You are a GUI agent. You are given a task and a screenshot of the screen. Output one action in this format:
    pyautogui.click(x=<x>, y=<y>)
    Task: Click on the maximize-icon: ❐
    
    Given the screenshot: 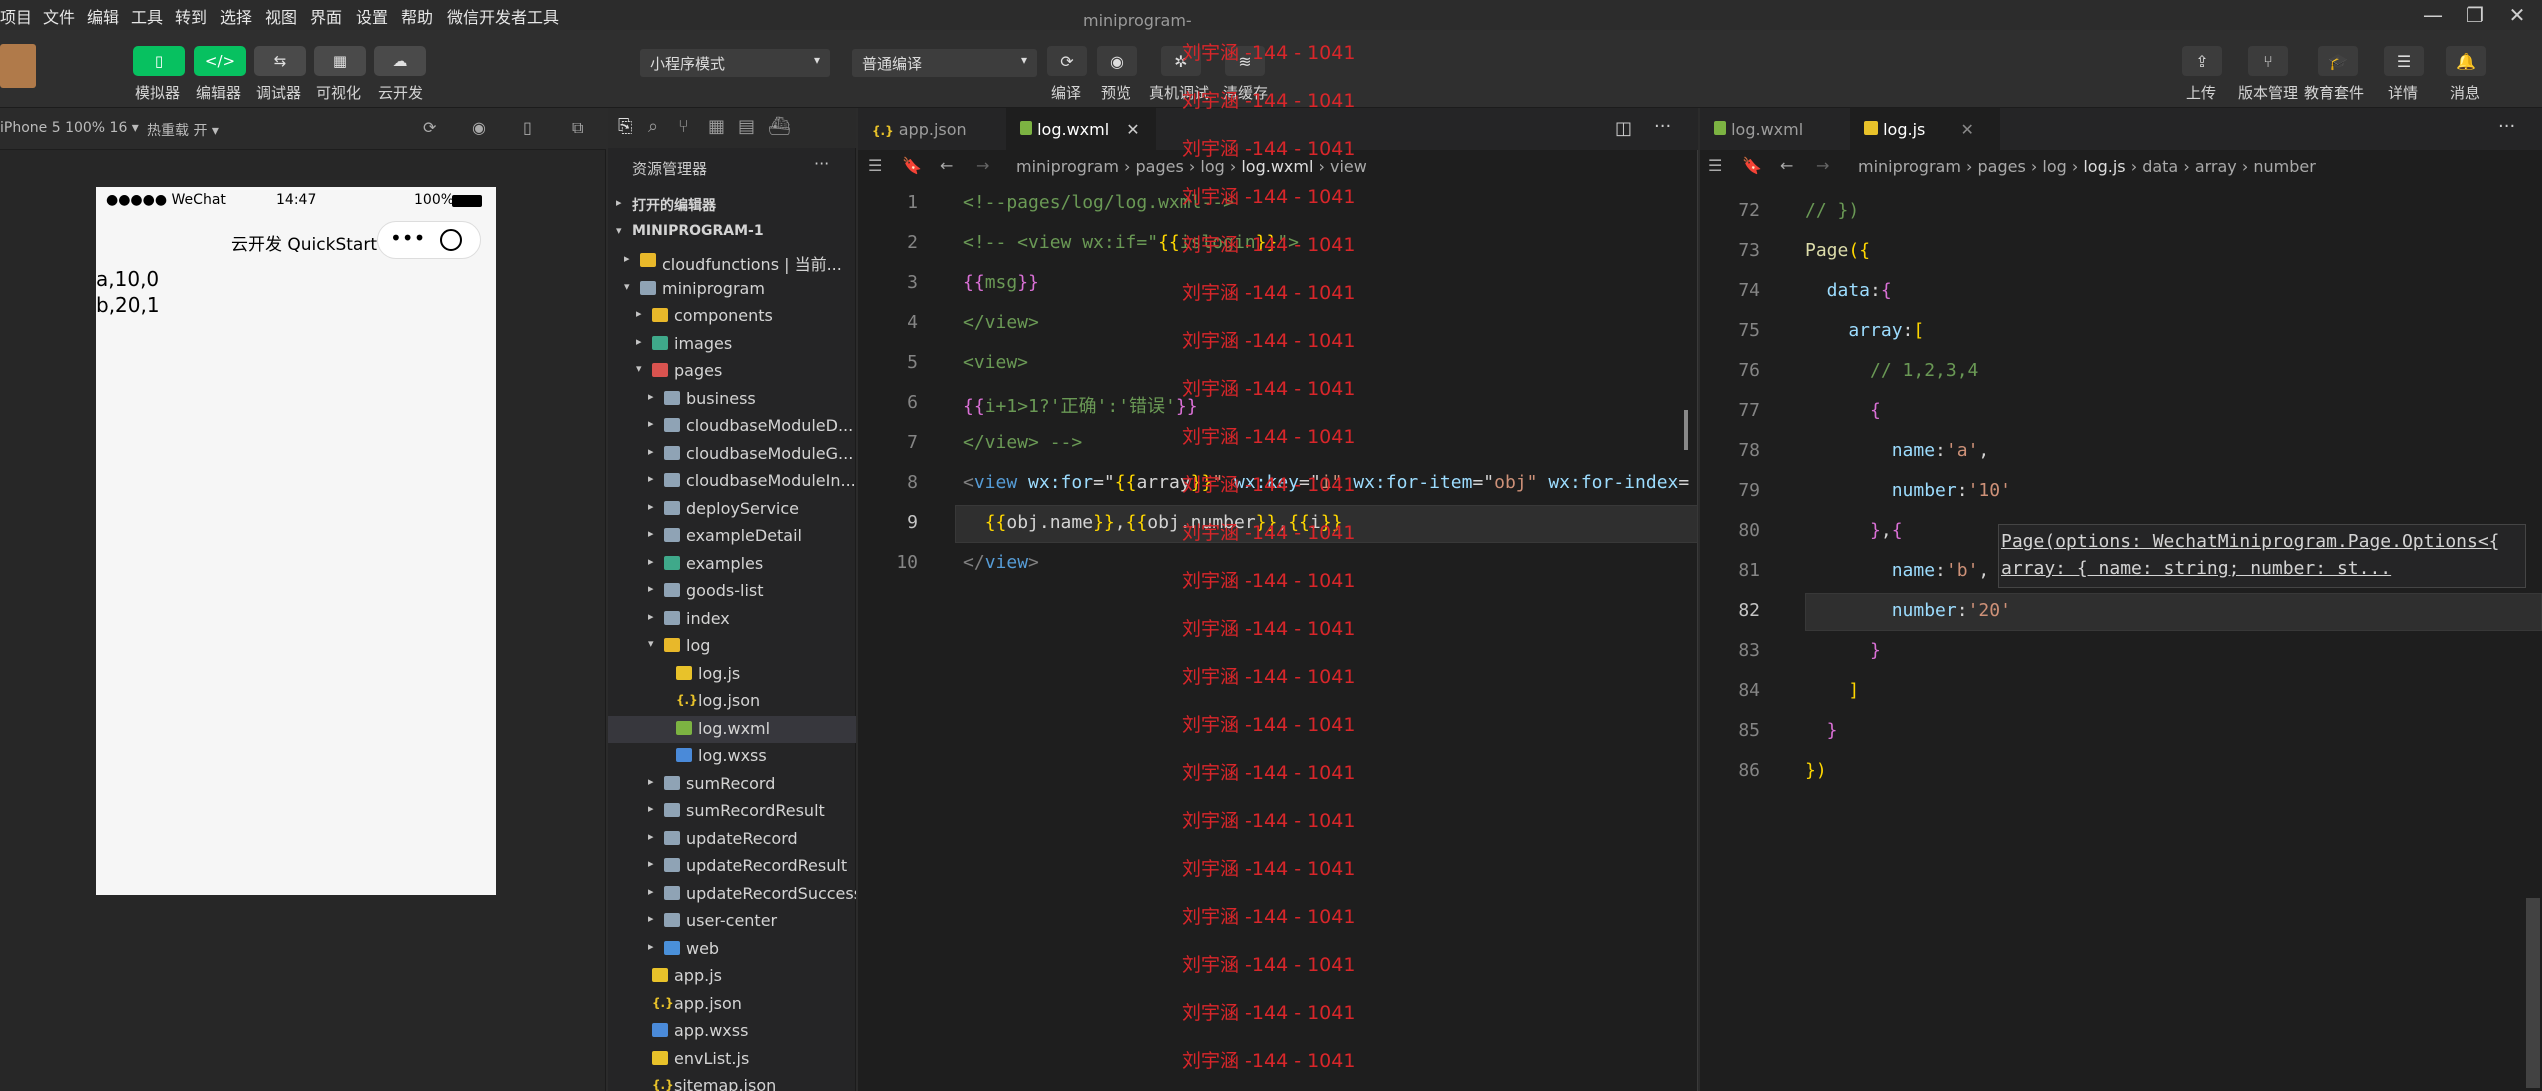 What is the action you would take?
    pyautogui.click(x=2475, y=15)
    